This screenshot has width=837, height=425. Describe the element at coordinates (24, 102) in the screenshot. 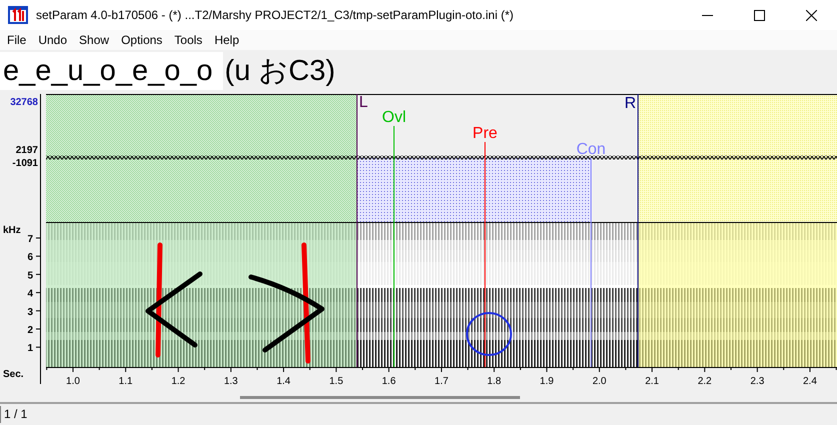

I see `amplitude-label: 32768` at that location.